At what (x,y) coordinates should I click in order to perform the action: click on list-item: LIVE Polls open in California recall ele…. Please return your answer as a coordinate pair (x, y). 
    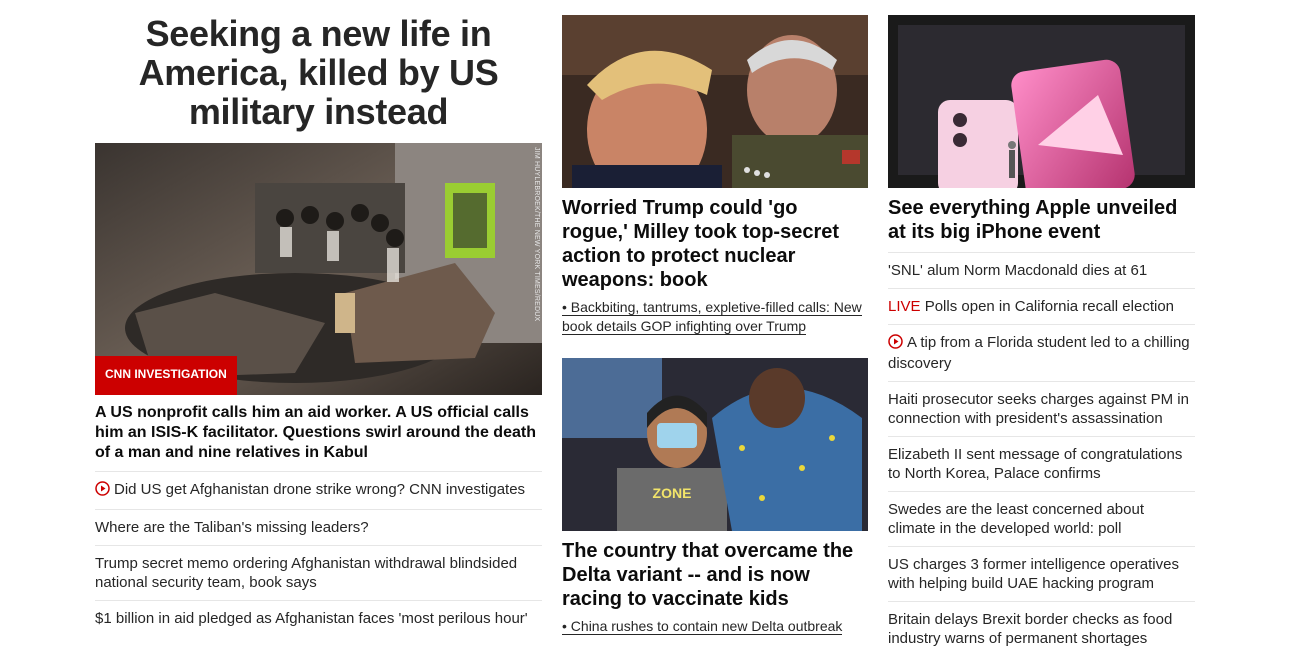
    Looking at the image, I should click on (1041, 306).